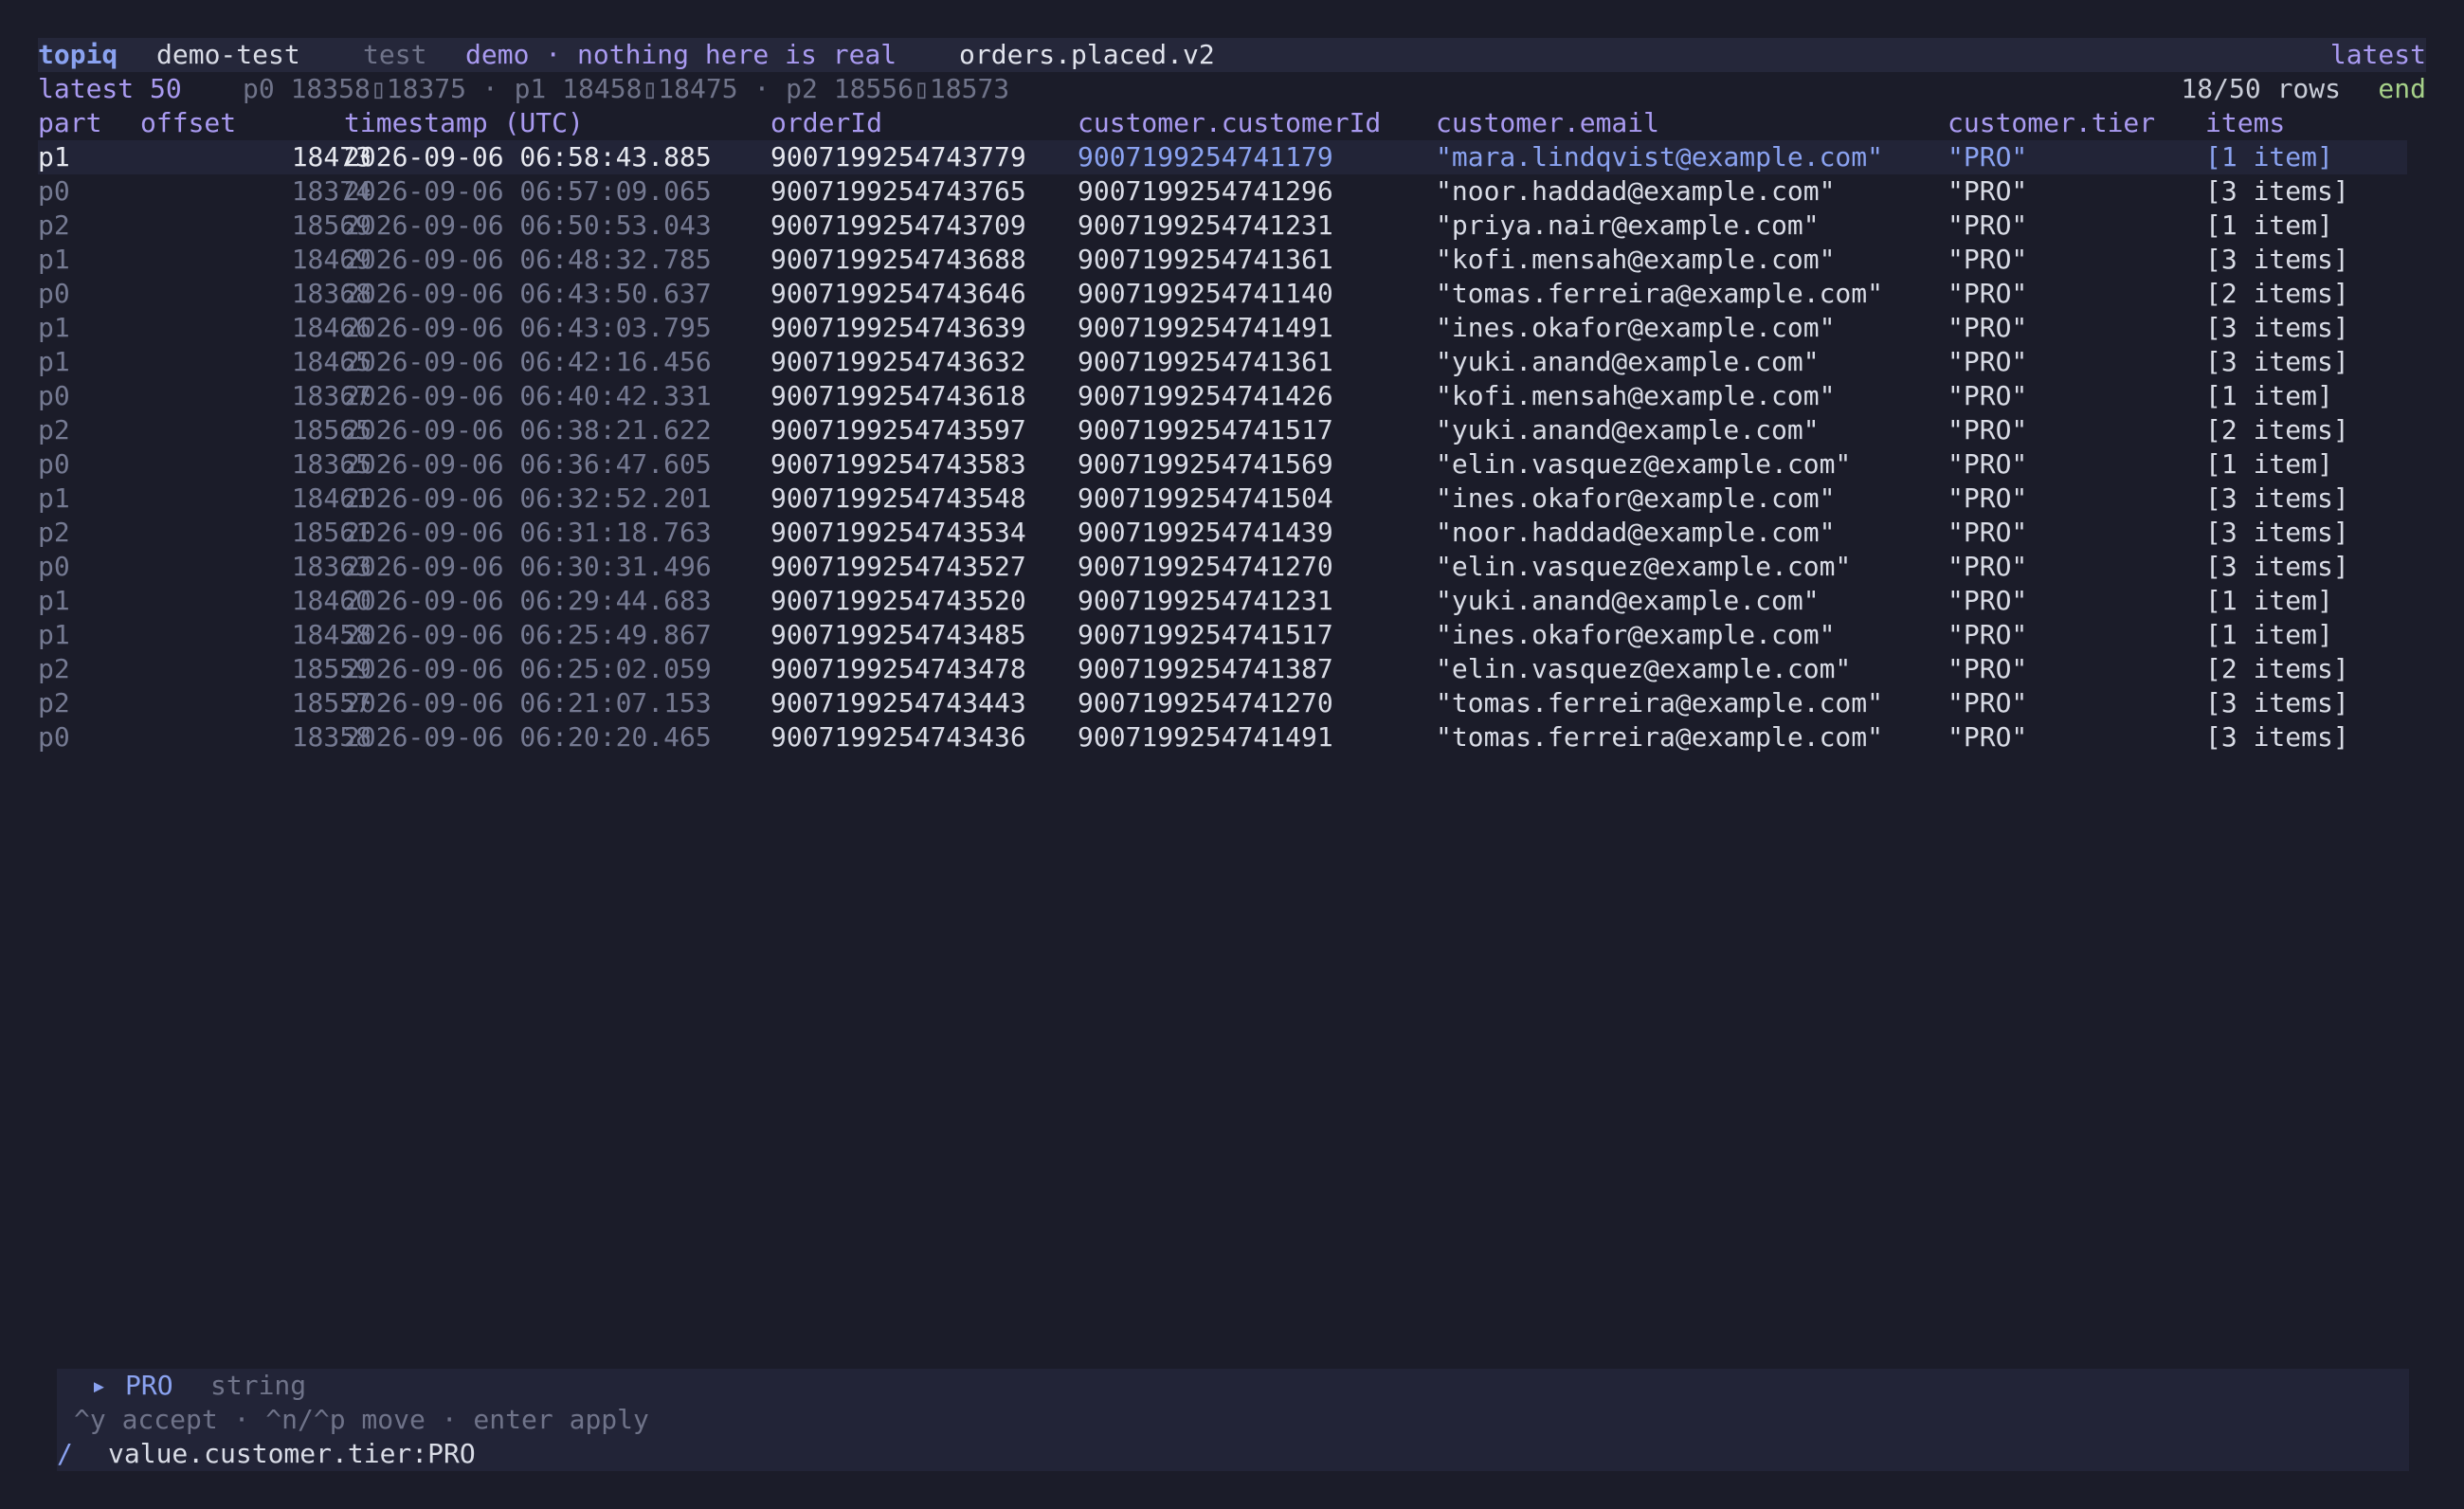 The width and height of the screenshot is (2464, 1509). I want to click on cell-order-id: 9007199254743632, so click(898, 361).